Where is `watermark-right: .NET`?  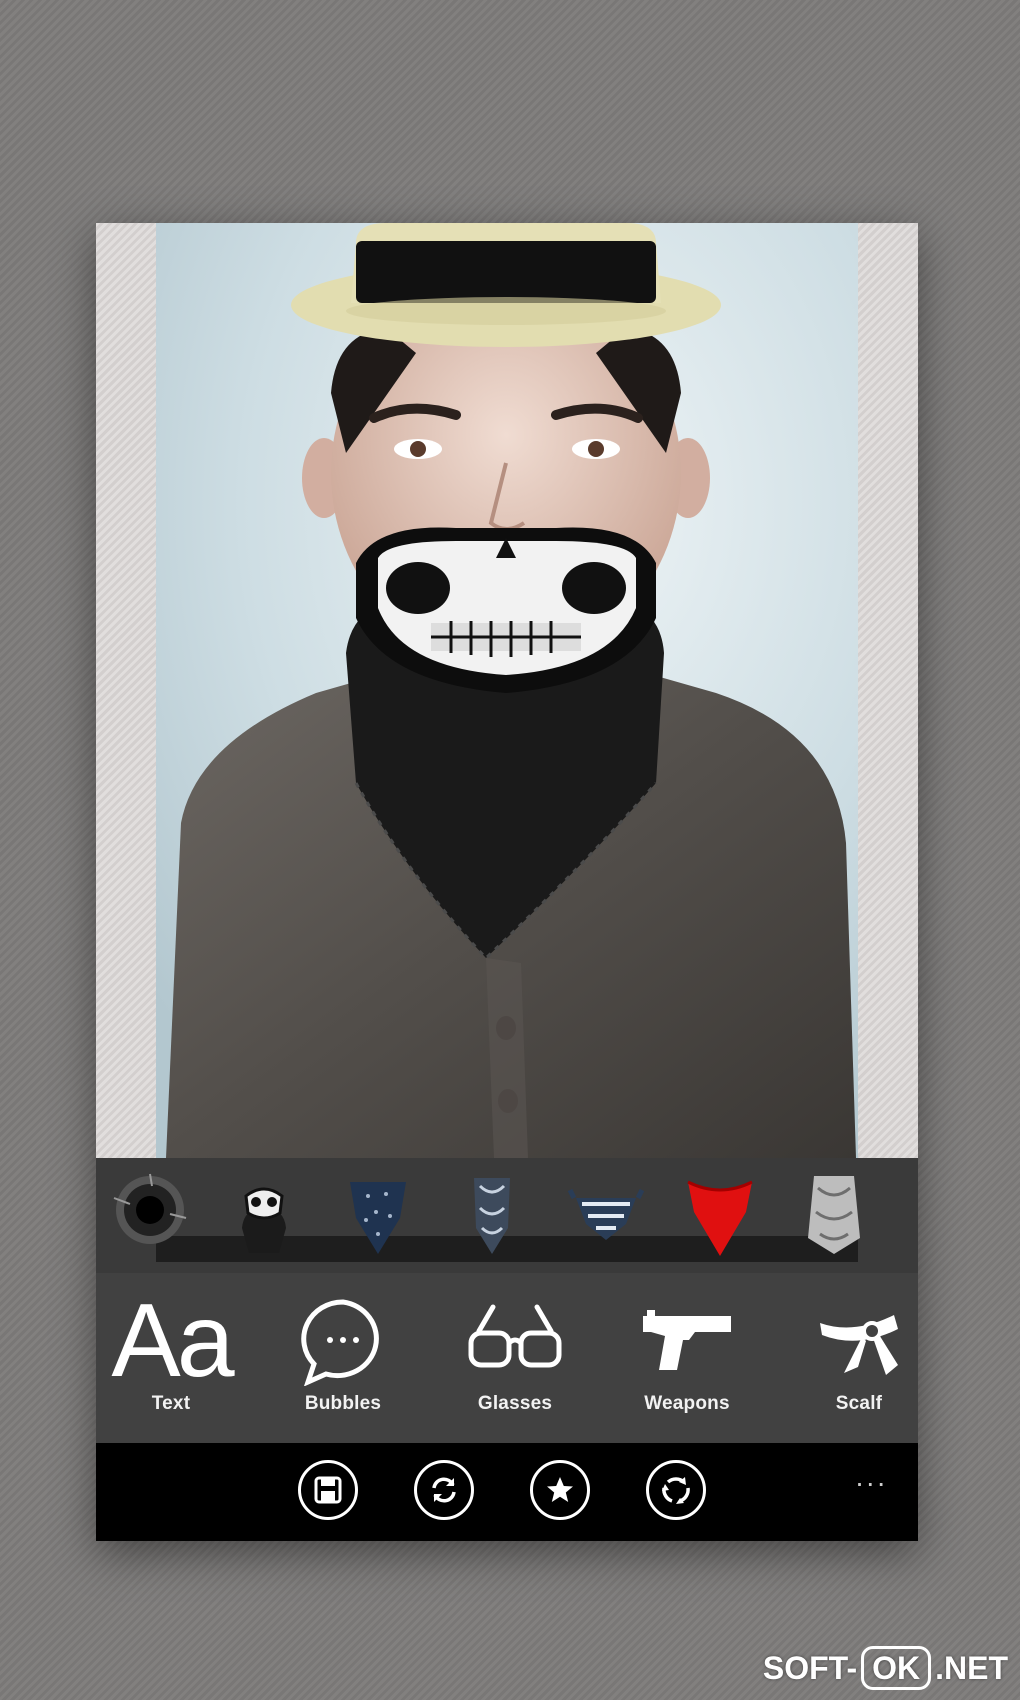
watermark-right: .NET is located at coordinates (971, 1667).